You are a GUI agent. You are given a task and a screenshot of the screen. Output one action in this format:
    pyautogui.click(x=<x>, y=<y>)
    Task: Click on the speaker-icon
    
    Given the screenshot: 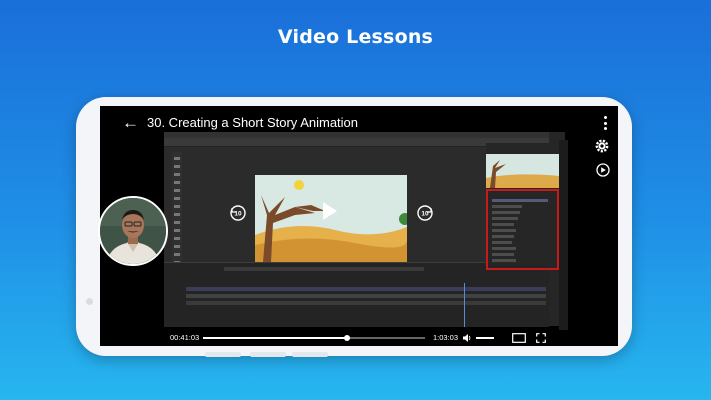 What is the action you would take?
    pyautogui.click(x=467, y=338)
    